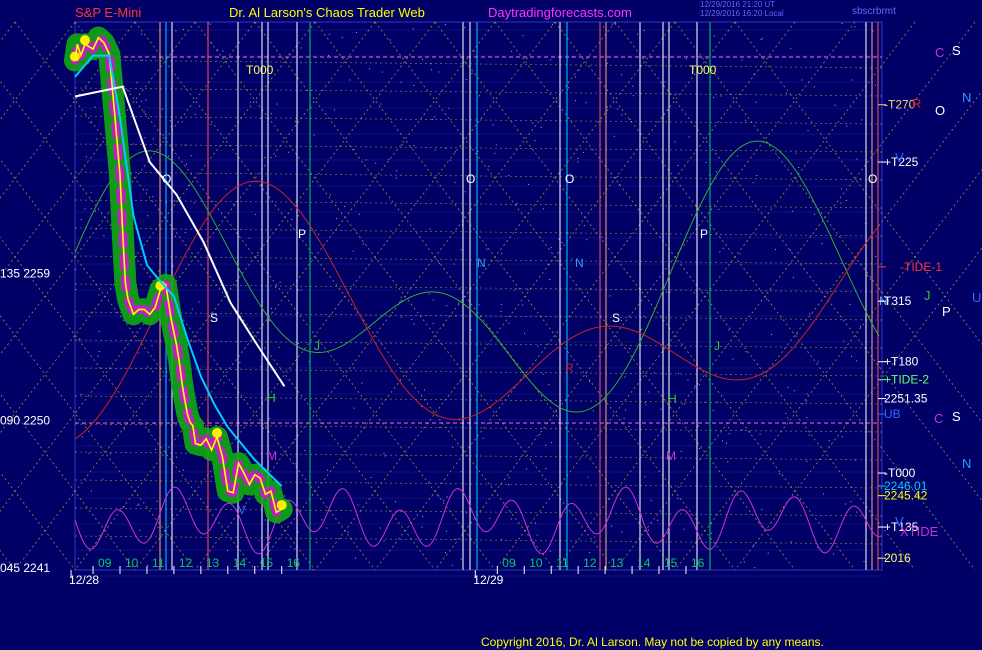 This screenshot has height=650, width=982. Describe the element at coordinates (938, 418) in the screenshot. I see `planet-letter: C` at that location.